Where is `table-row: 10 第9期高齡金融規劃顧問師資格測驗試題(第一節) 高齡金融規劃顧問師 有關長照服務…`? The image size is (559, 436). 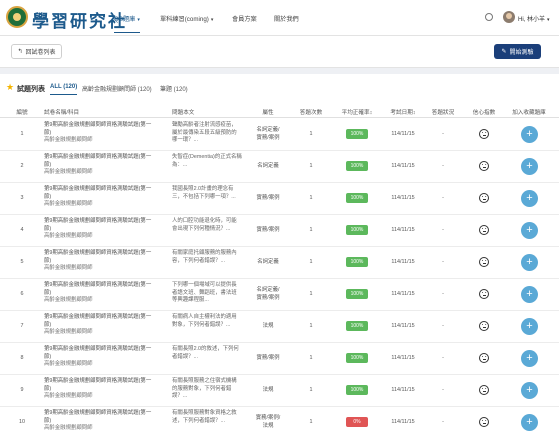 table-row: 10 第9期高齡金融規劃顧問師資格測驗試題(第一節) 高齡金融規劃顧問師 有關長照服務… is located at coordinates (279, 421).